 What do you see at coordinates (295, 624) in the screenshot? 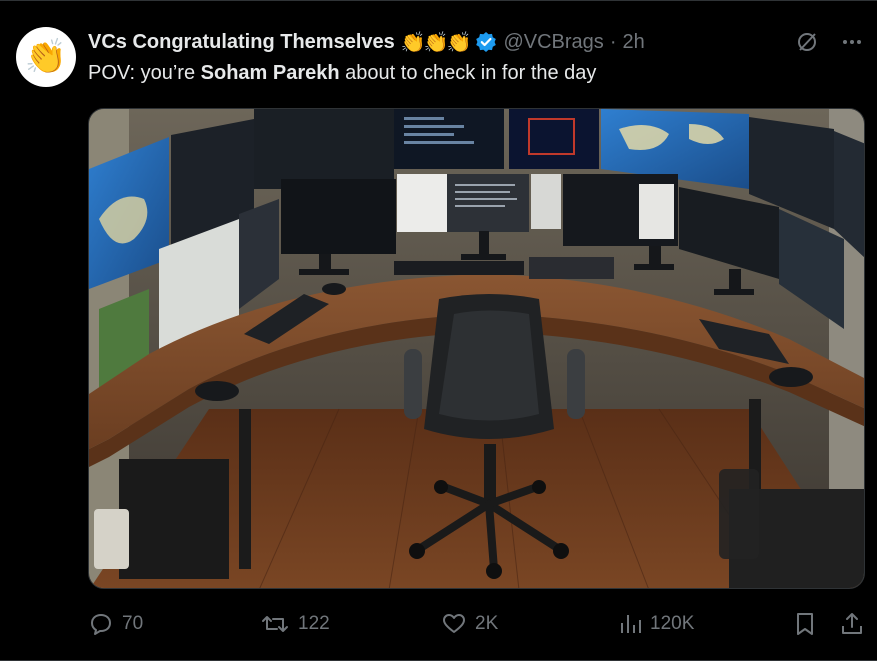
I see `repost-button: 122` at bounding box center [295, 624].